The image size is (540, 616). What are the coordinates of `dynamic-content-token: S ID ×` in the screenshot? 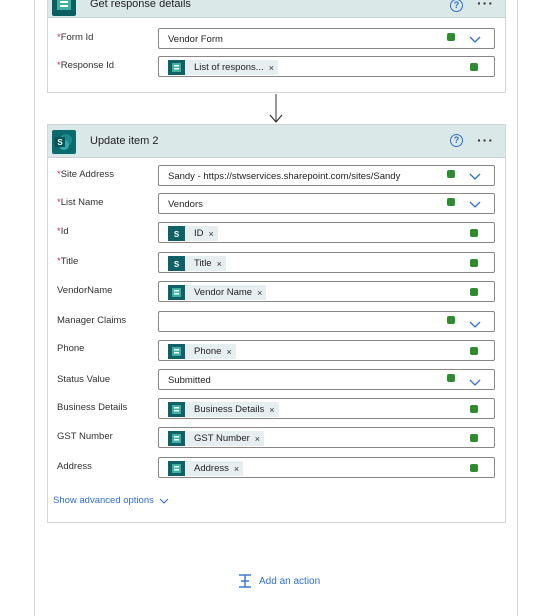 It's located at (193, 233).